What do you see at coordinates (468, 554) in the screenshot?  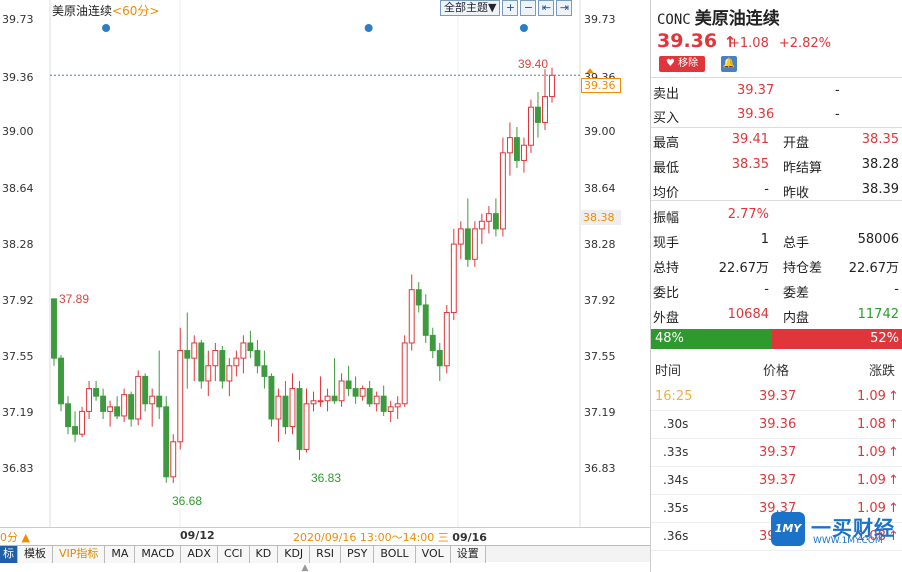 I see `tab-设置: 设置` at bounding box center [468, 554].